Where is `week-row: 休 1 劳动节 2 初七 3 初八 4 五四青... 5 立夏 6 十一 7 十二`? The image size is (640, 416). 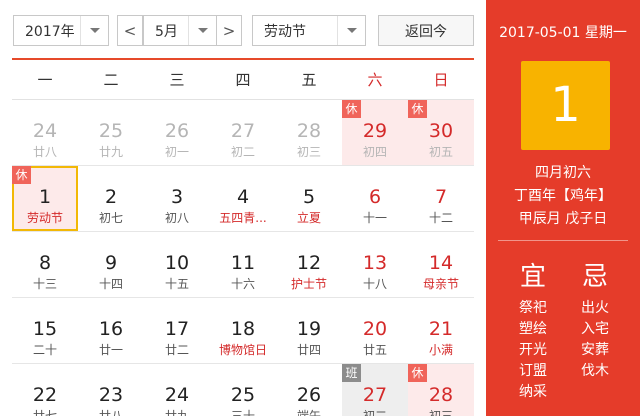
week-row: 休 1 劳动节 2 初七 3 初八 4 五四青... 5 立夏 6 十一 7 十二 is located at coordinates (243, 199).